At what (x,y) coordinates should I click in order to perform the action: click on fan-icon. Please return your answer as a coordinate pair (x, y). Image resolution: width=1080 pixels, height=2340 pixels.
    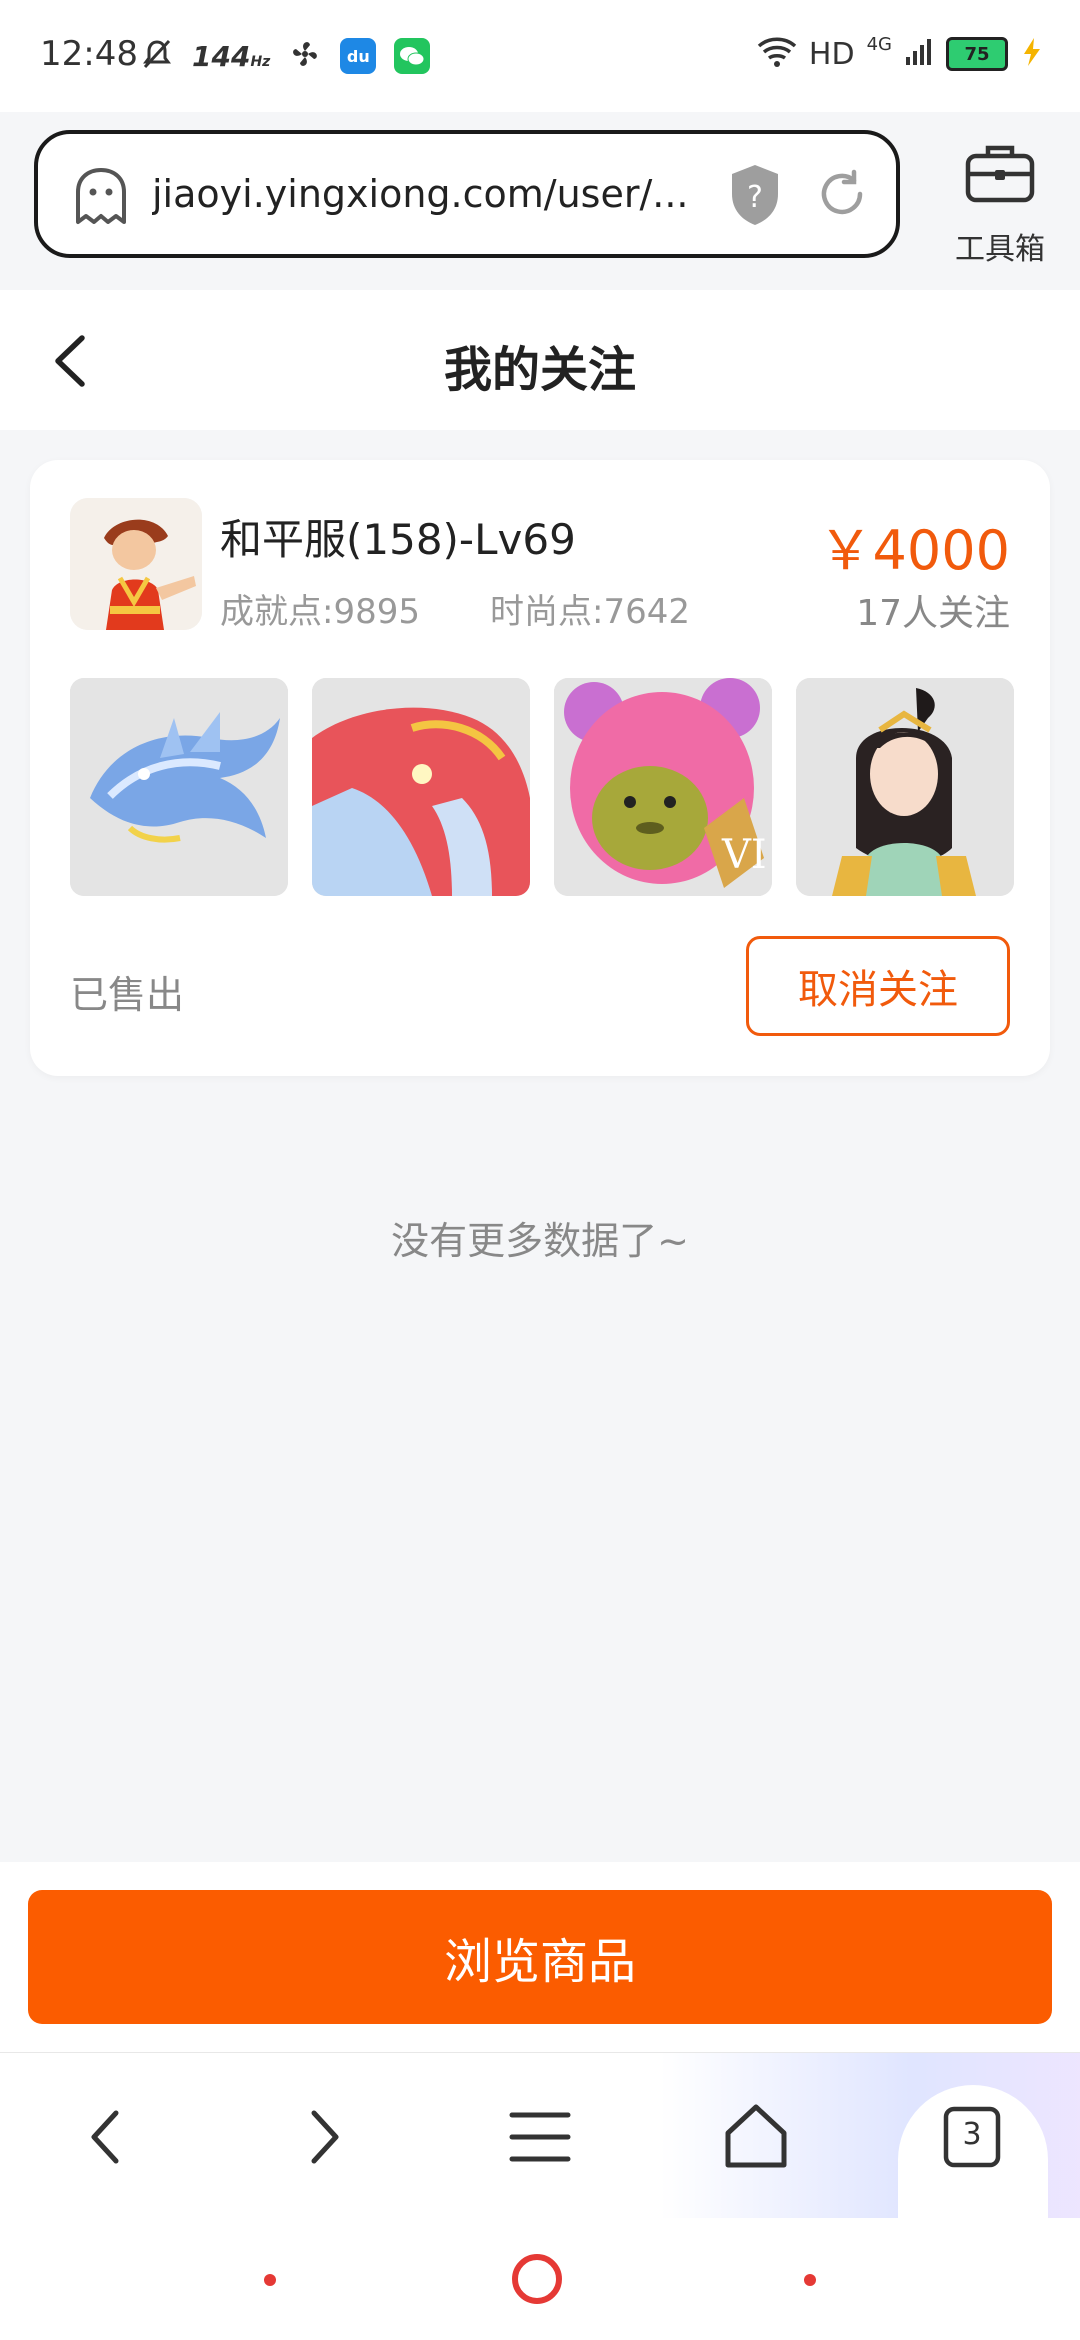
    Looking at the image, I should click on (305, 56).